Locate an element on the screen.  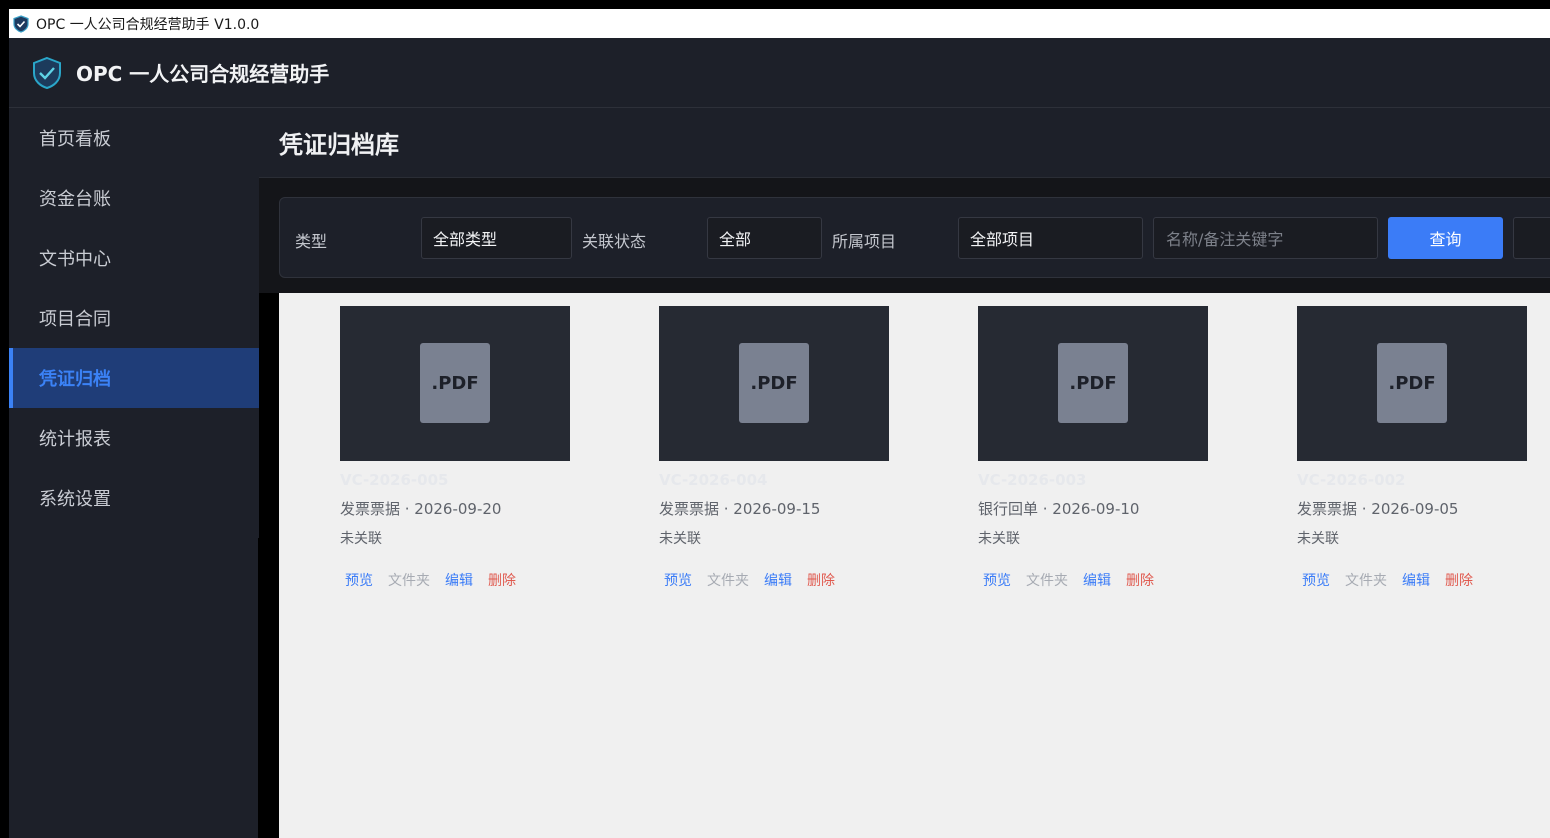
window-title-bar: OPC 一人公司合规经营助手 V1.0.0 is located at coordinates (779, 23).